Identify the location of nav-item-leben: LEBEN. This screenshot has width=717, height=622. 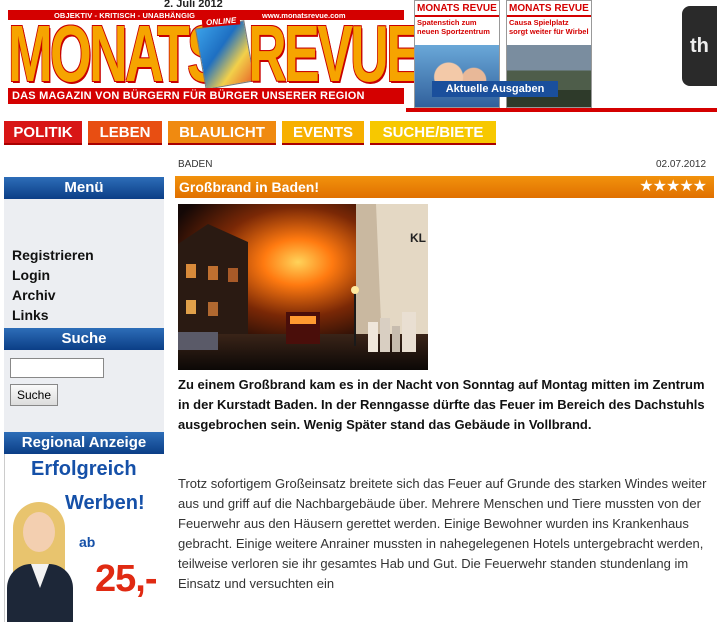
(125, 133).